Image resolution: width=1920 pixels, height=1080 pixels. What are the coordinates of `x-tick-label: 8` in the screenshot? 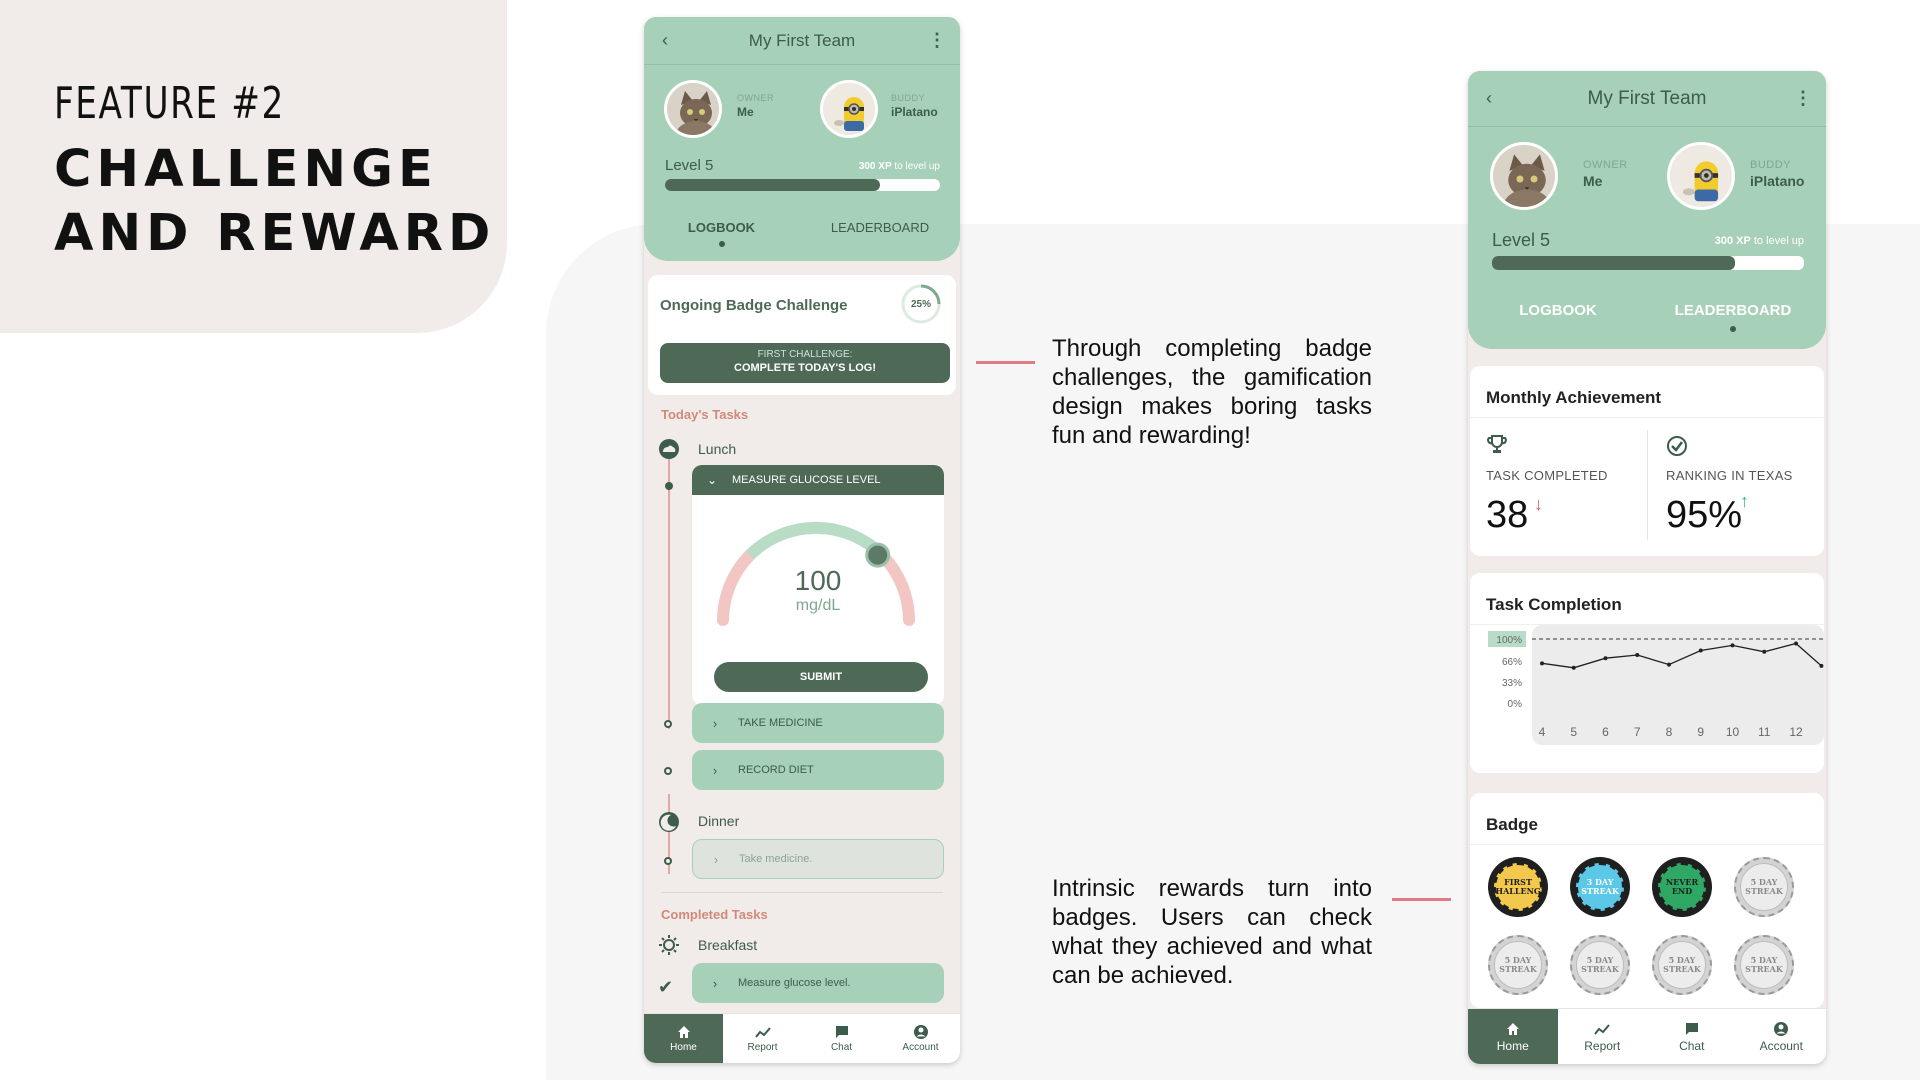 It's located at (1669, 732).